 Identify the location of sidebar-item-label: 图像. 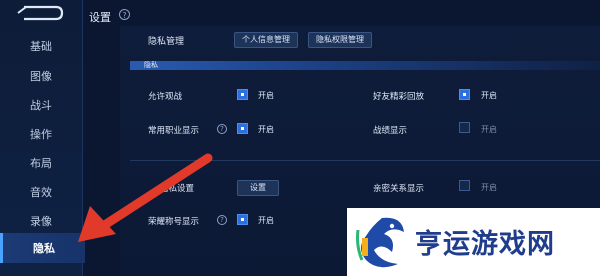
(41, 76).